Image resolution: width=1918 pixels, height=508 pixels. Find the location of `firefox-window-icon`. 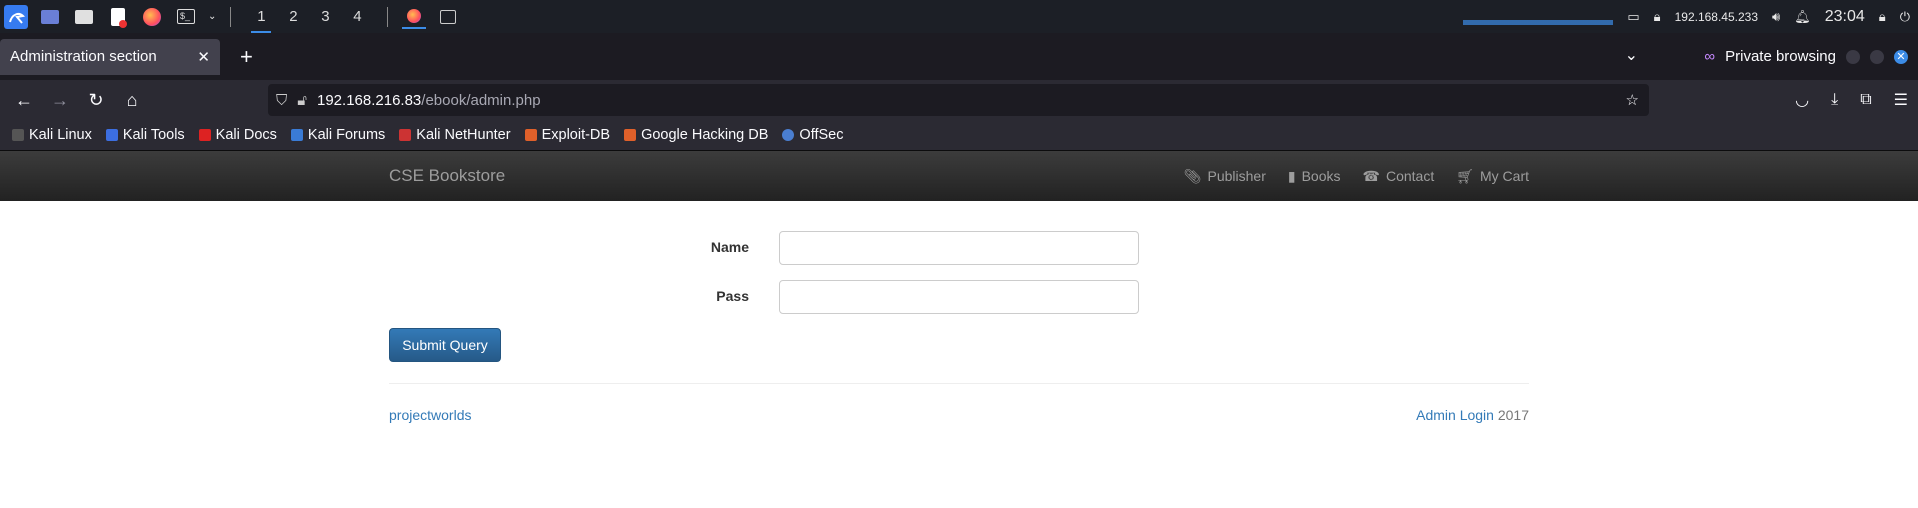

firefox-window-icon is located at coordinates (414, 17).